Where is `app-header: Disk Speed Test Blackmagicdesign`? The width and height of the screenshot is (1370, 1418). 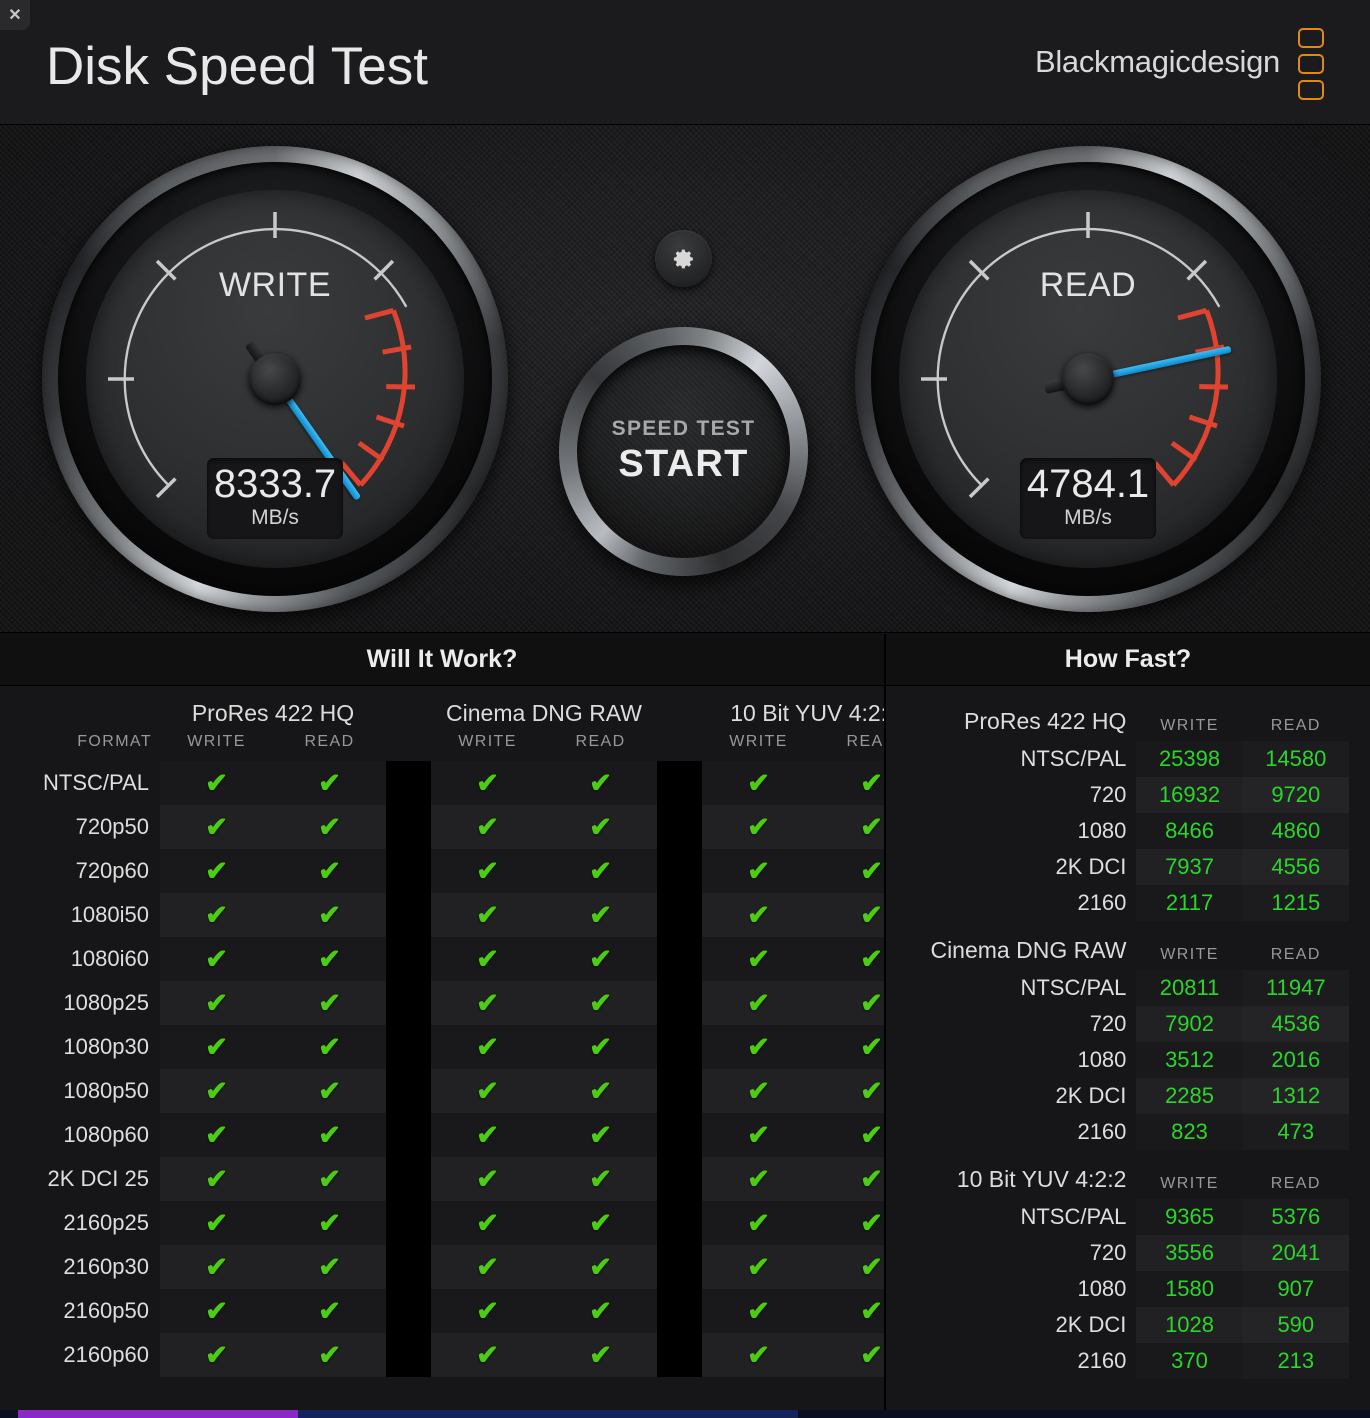
app-header: Disk Speed Test Blackmagicdesign is located at coordinates (685, 62).